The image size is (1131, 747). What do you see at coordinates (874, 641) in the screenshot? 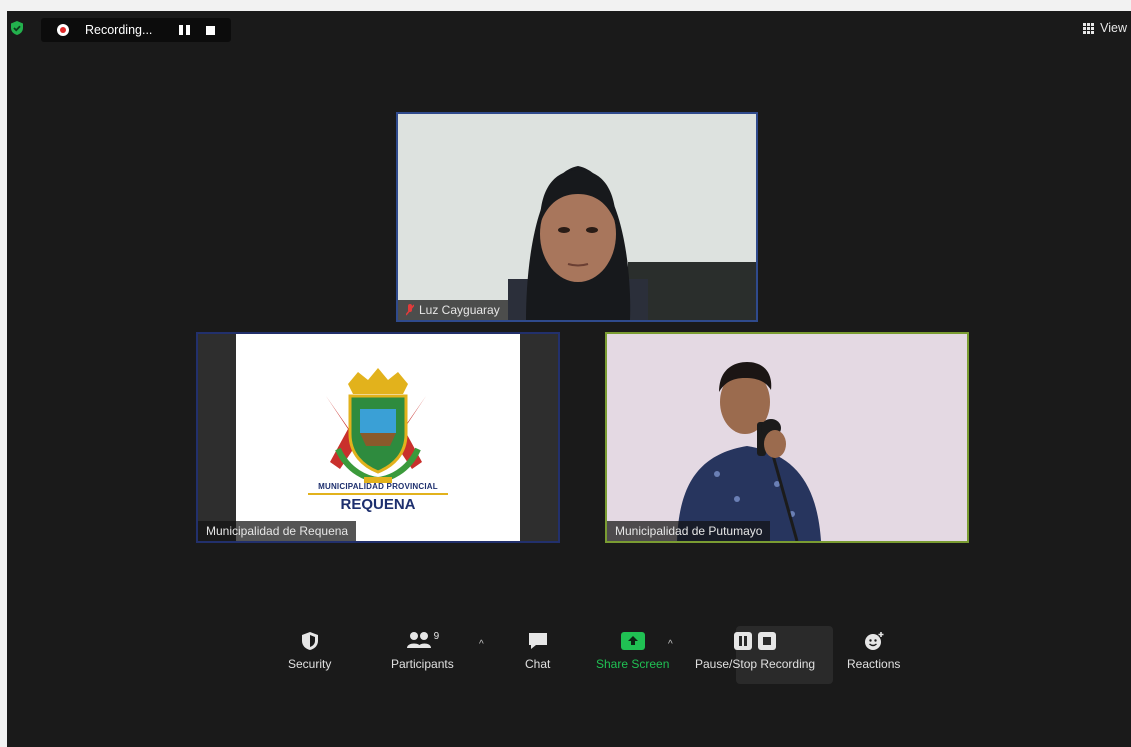
I see `reactions-smiley-icon` at bounding box center [874, 641].